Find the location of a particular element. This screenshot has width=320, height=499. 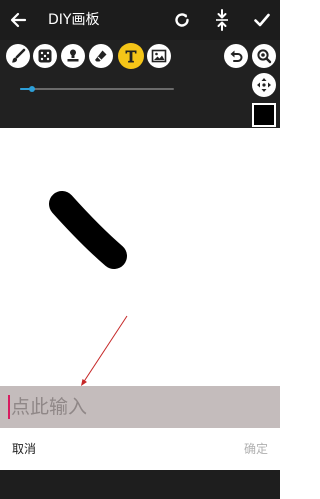

back-button is located at coordinates (18, 20).